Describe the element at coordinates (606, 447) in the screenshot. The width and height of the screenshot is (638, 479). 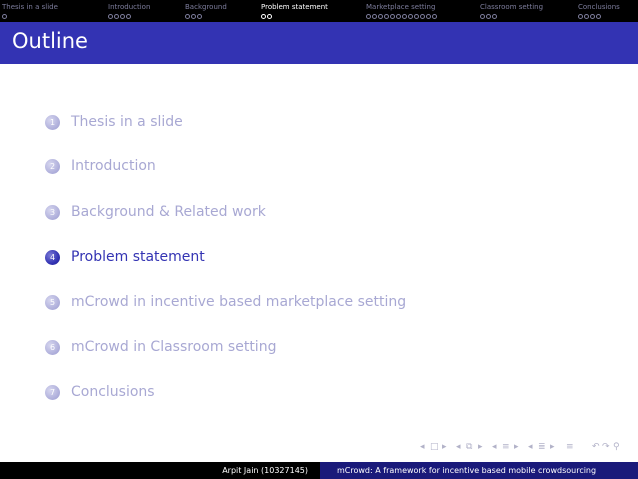
I see `search-icon: ↷` at that location.